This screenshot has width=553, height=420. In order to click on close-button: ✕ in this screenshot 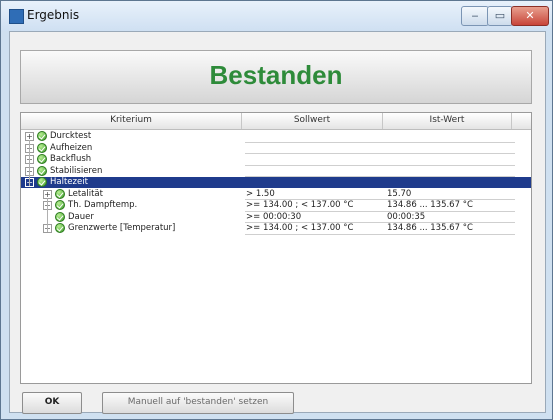, I will do `click(530, 16)`.